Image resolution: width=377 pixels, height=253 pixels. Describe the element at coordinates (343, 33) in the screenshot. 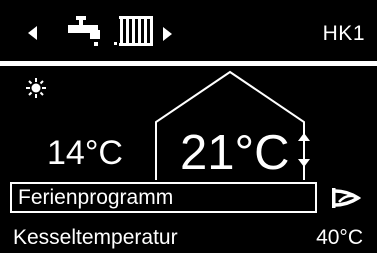

I see `heating-circuit-label: HK1` at that location.